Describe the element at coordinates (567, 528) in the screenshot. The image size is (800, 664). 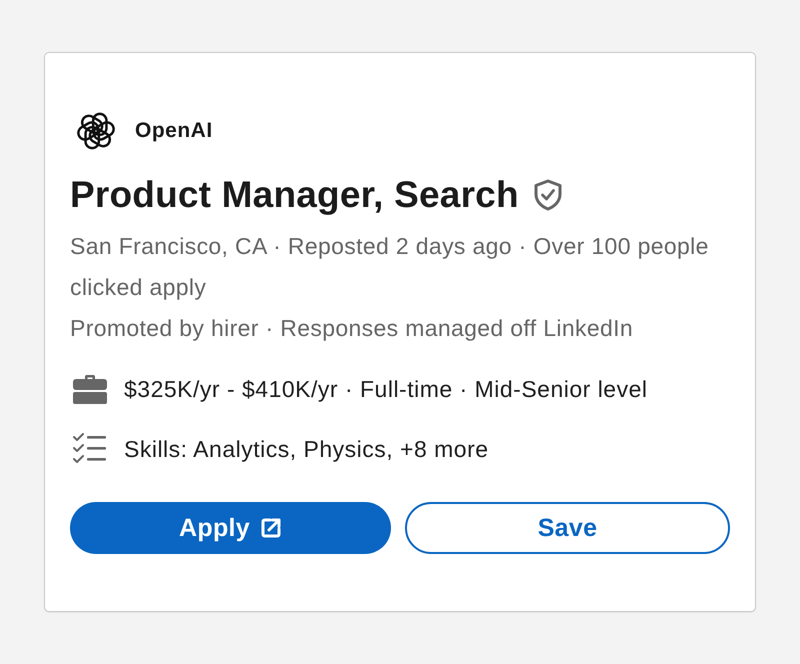
I see `save-button: Save` at that location.